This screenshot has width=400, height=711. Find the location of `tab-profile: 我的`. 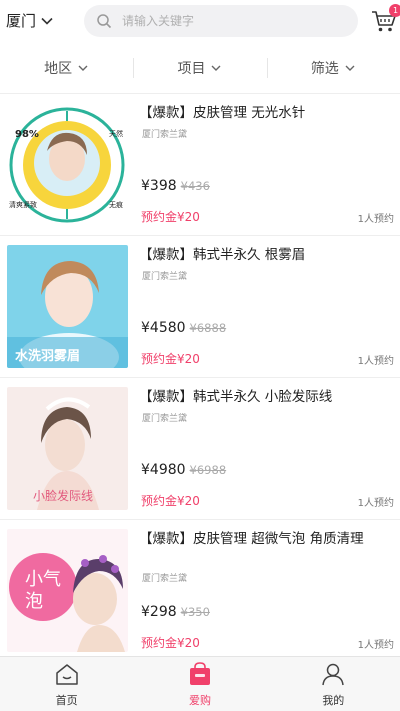

tab-profile: 我的 is located at coordinates (333, 684).